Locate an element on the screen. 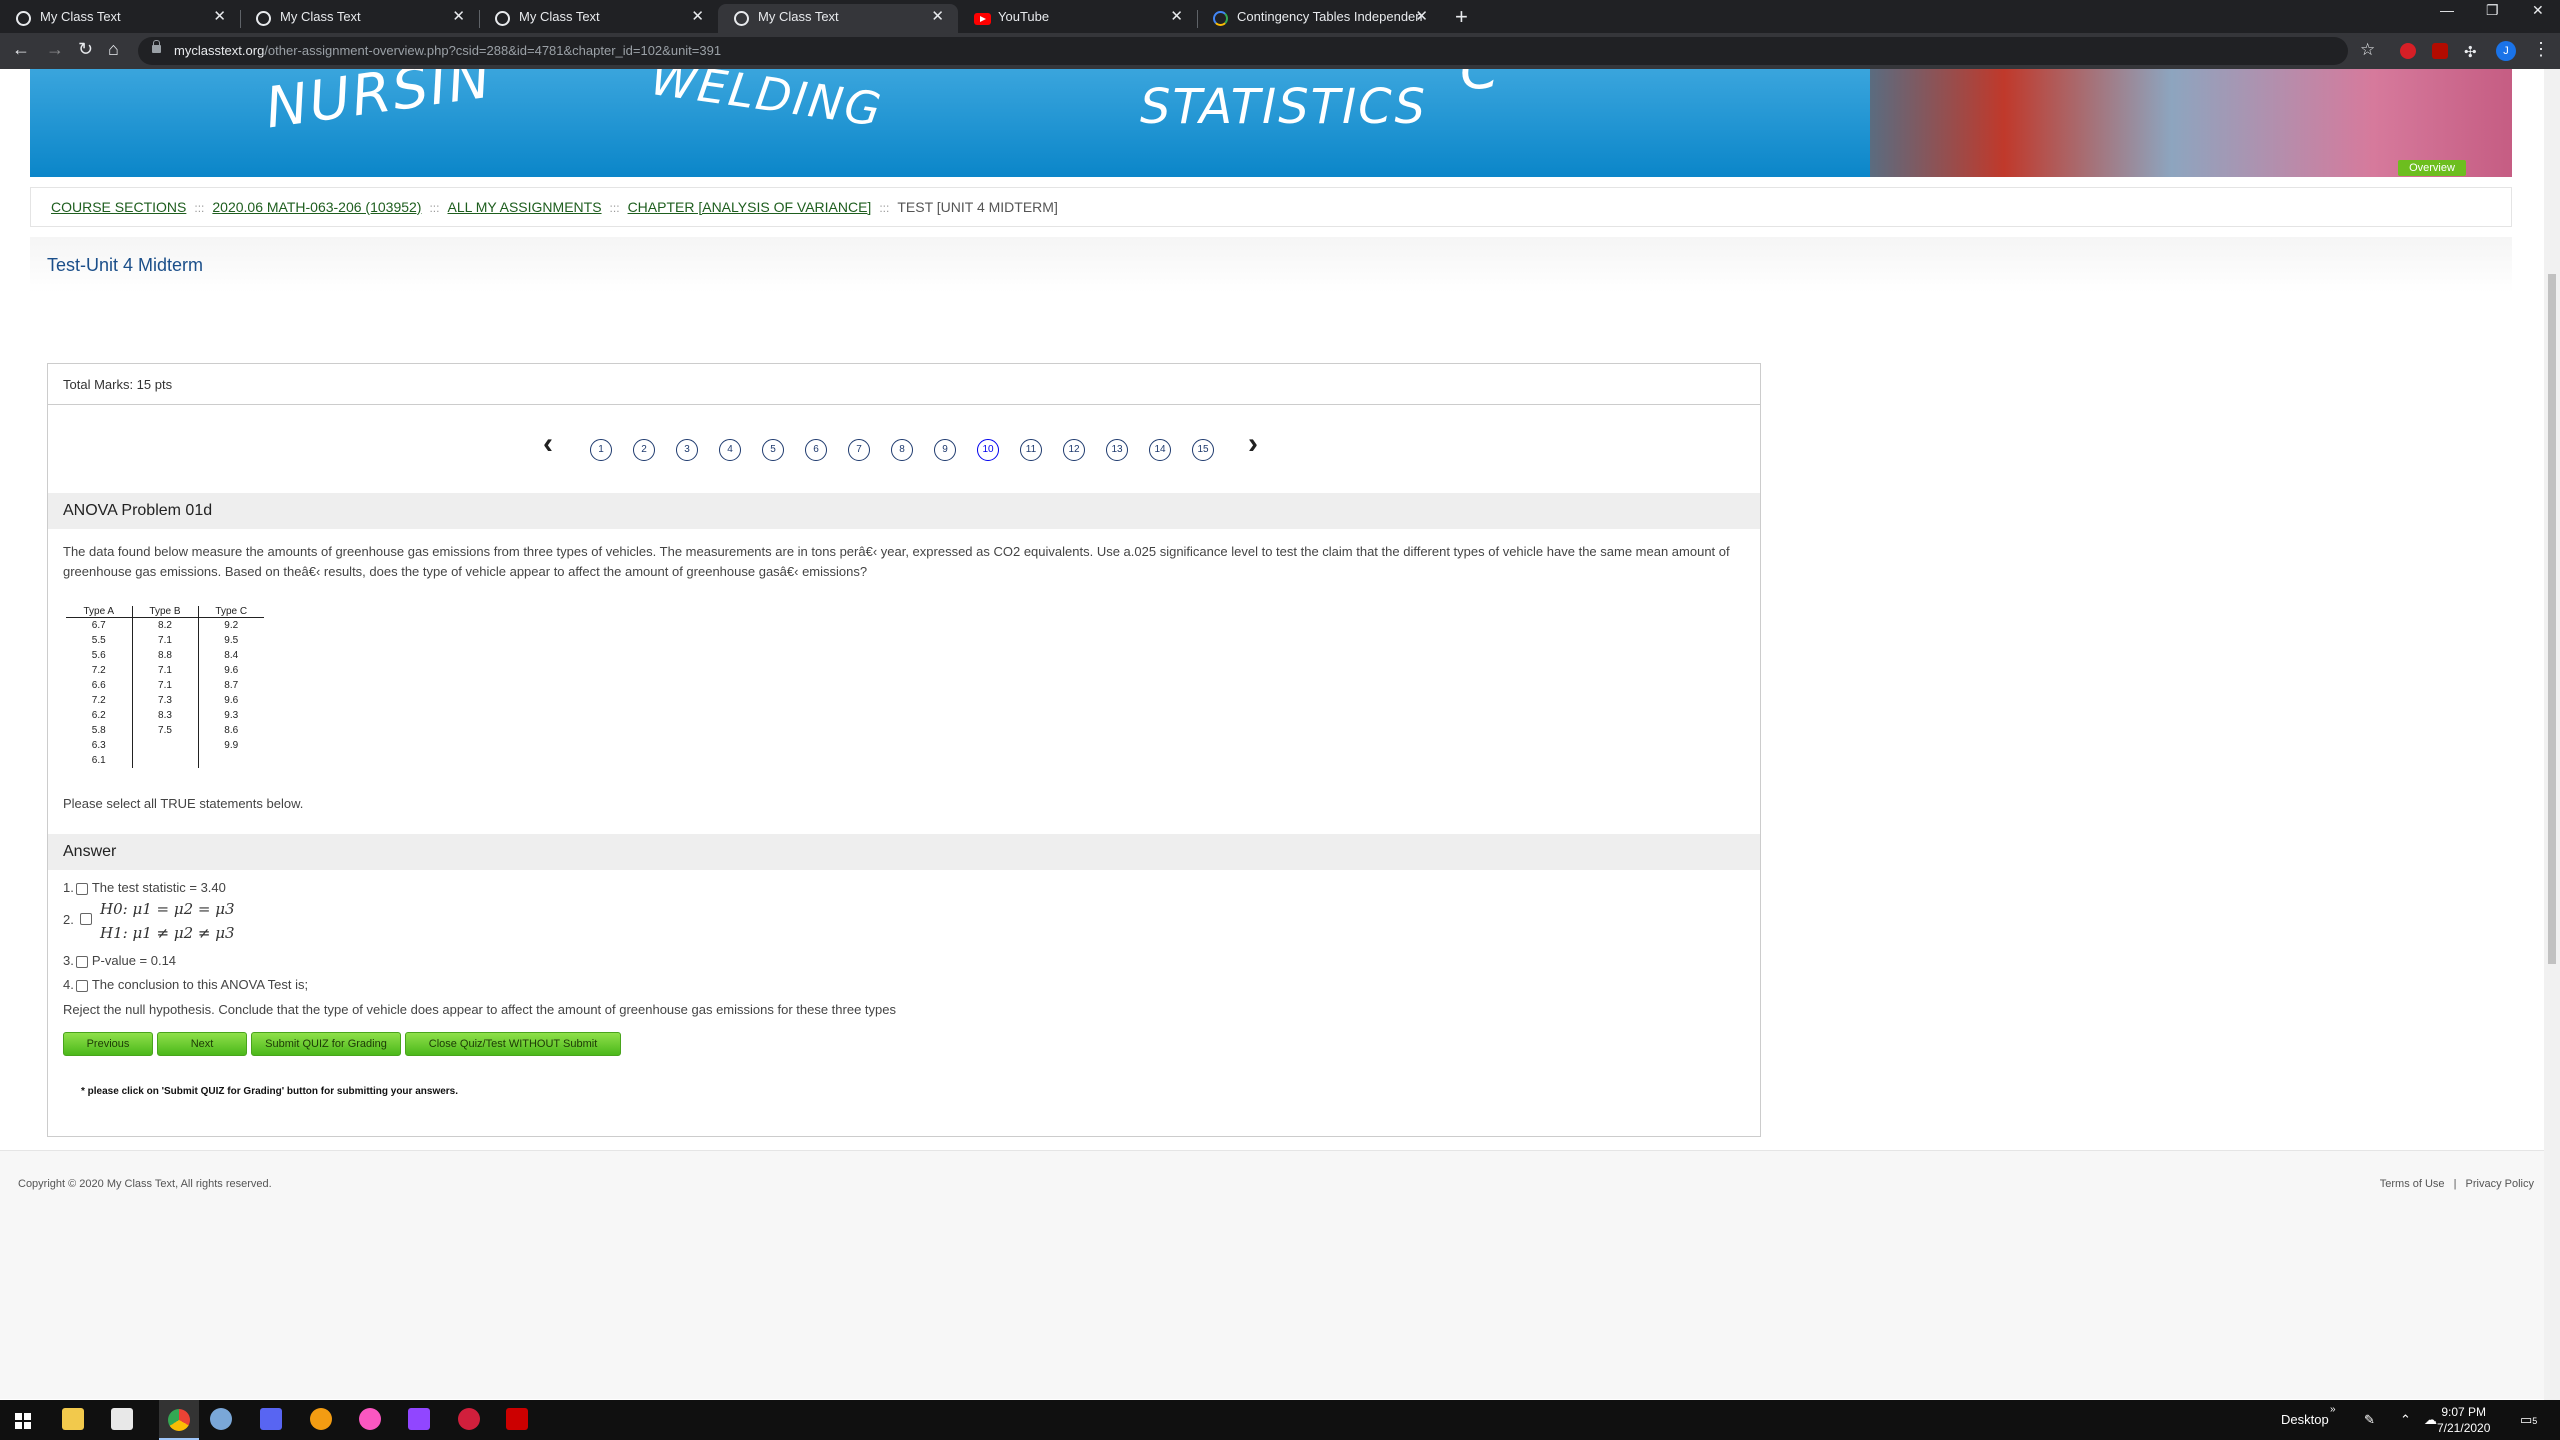 The image size is (2560, 1440). page-icon is located at coordinates (23, 18).